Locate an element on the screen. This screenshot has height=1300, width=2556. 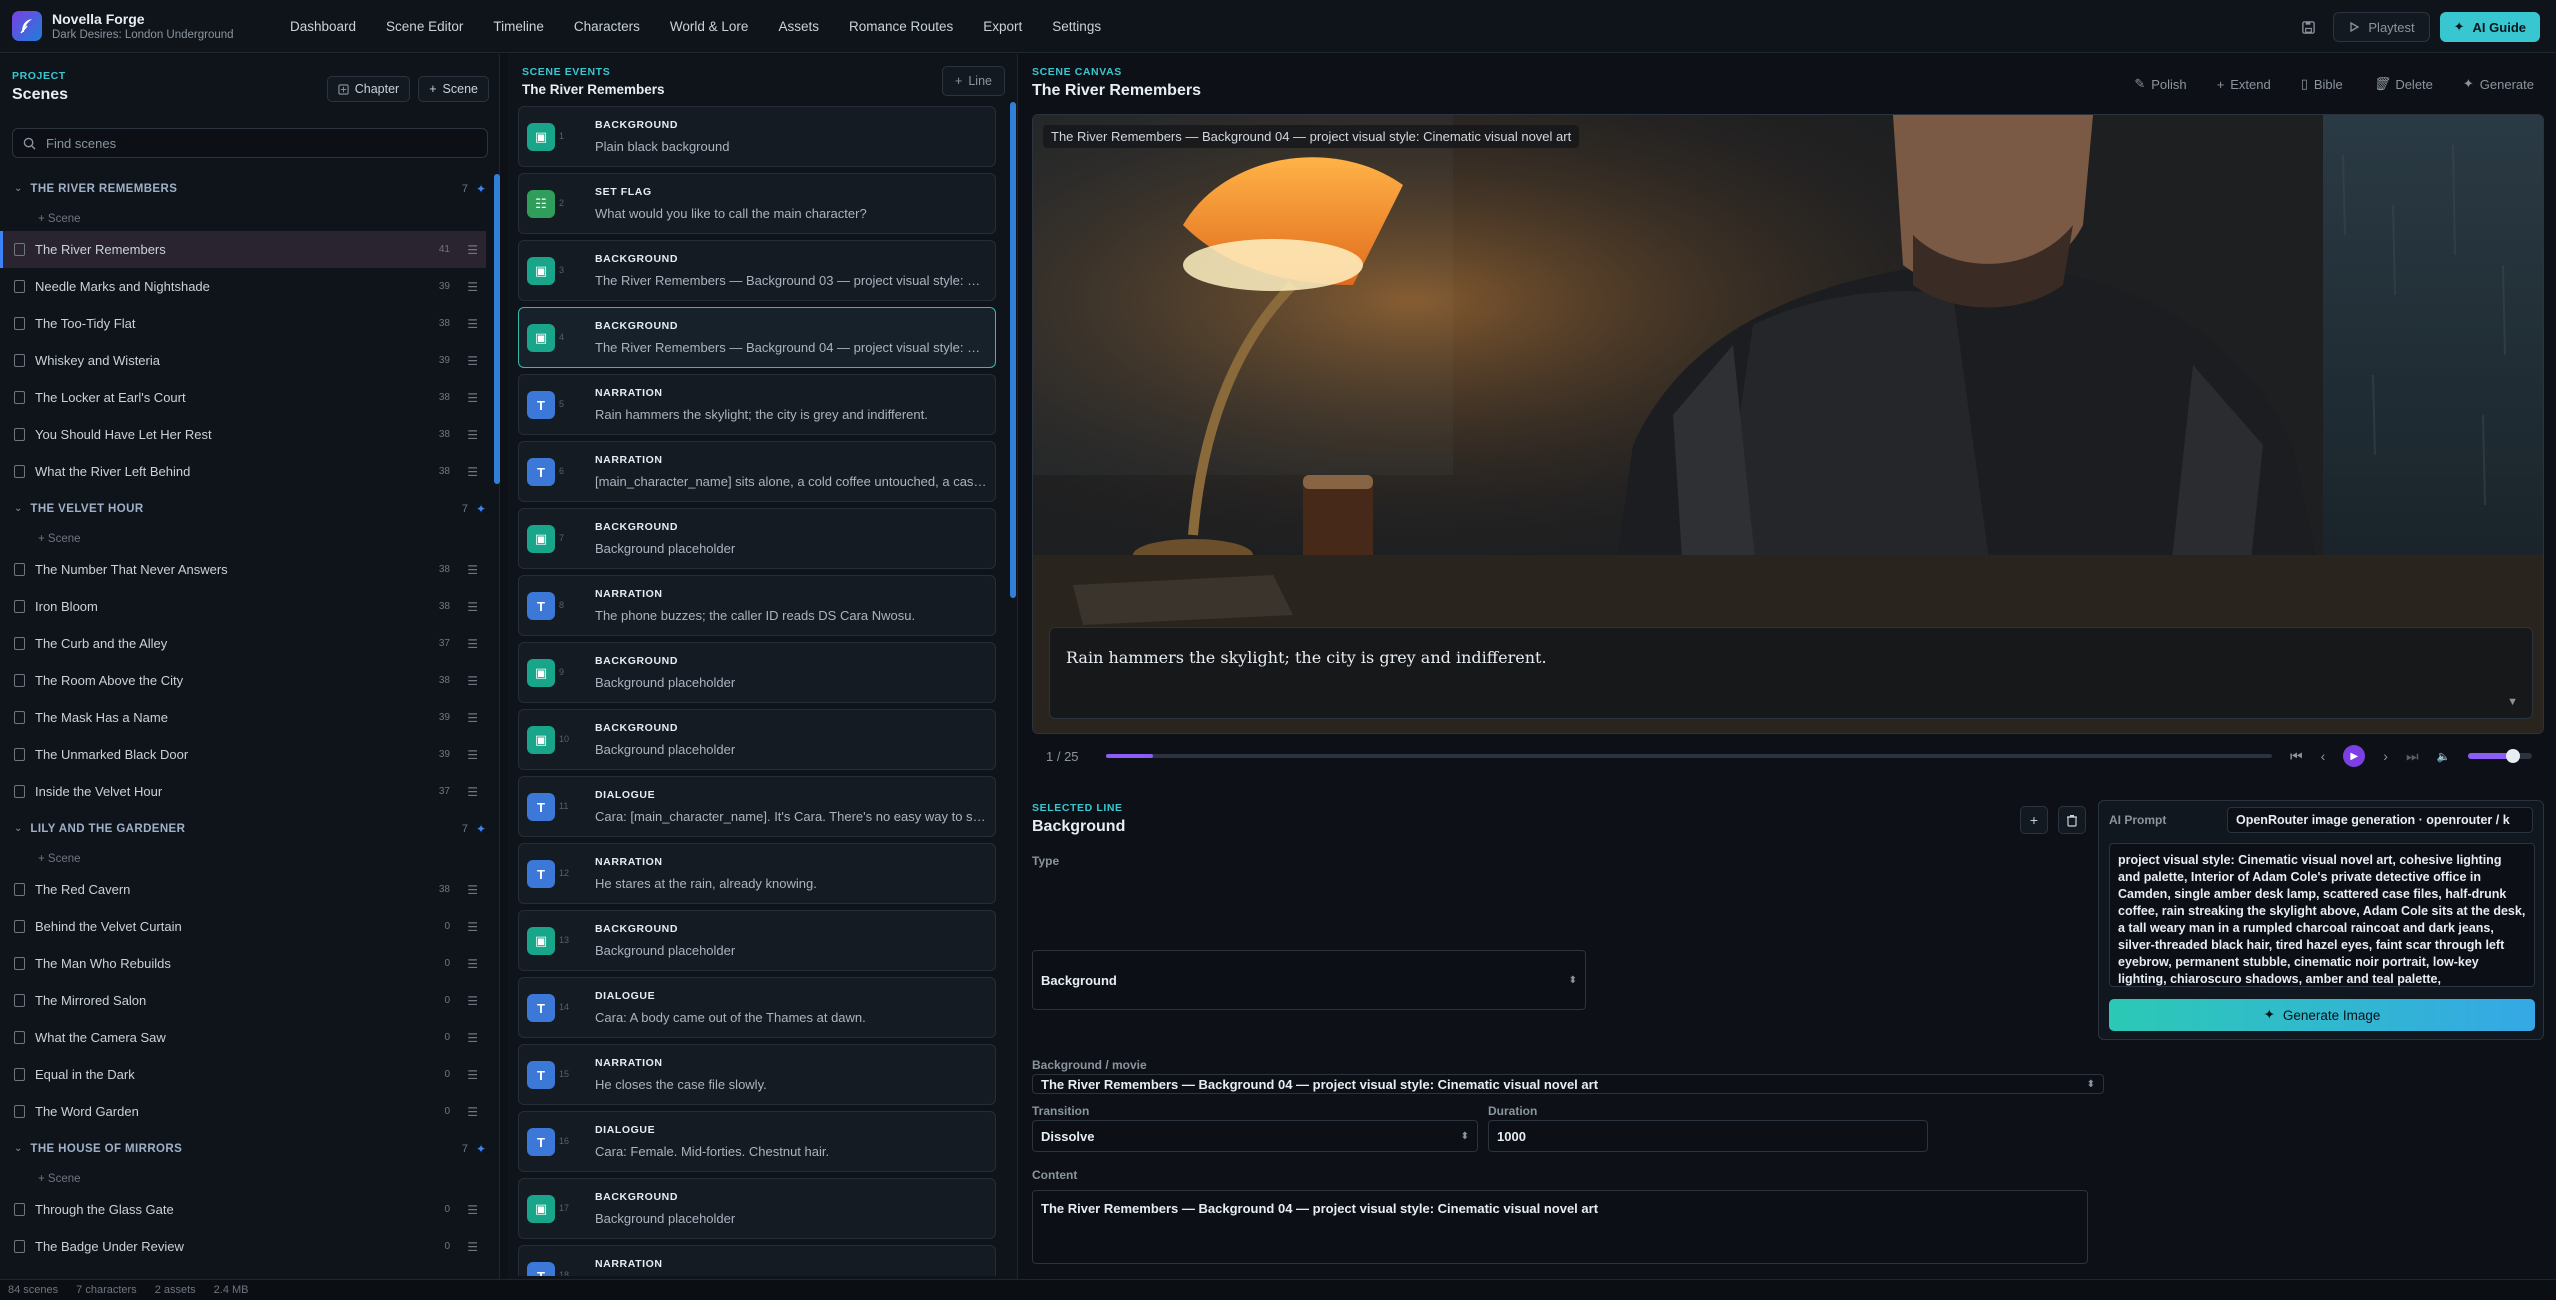
scene-item: The Unmarked Black Door 39 ☰ is located at coordinates (243, 754).